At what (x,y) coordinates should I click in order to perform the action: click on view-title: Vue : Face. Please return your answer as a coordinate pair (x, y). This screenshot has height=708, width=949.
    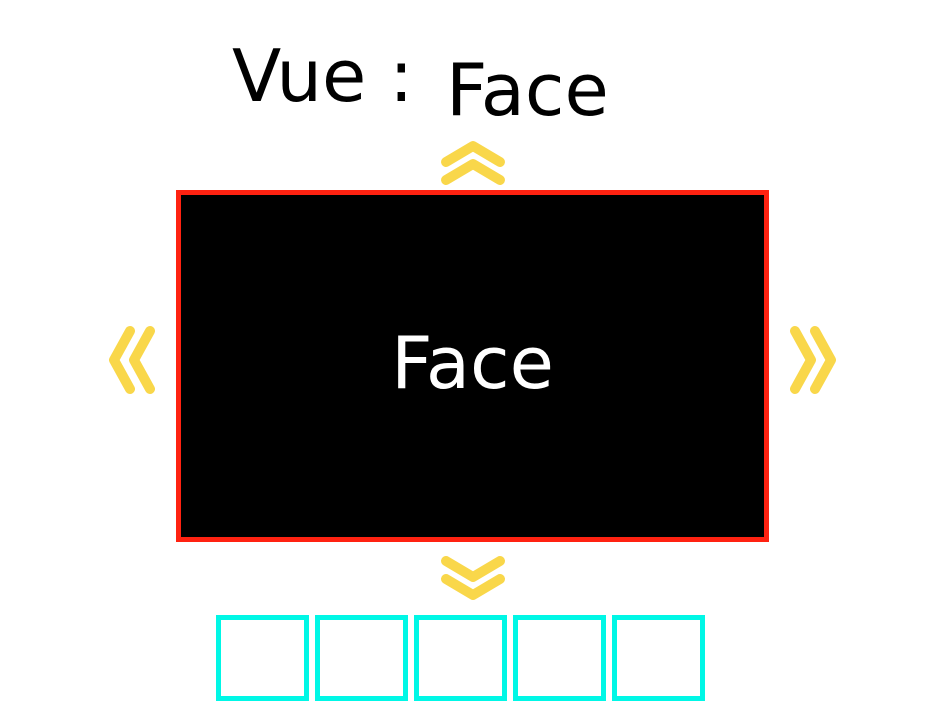
    Looking at the image, I should click on (442, 82).